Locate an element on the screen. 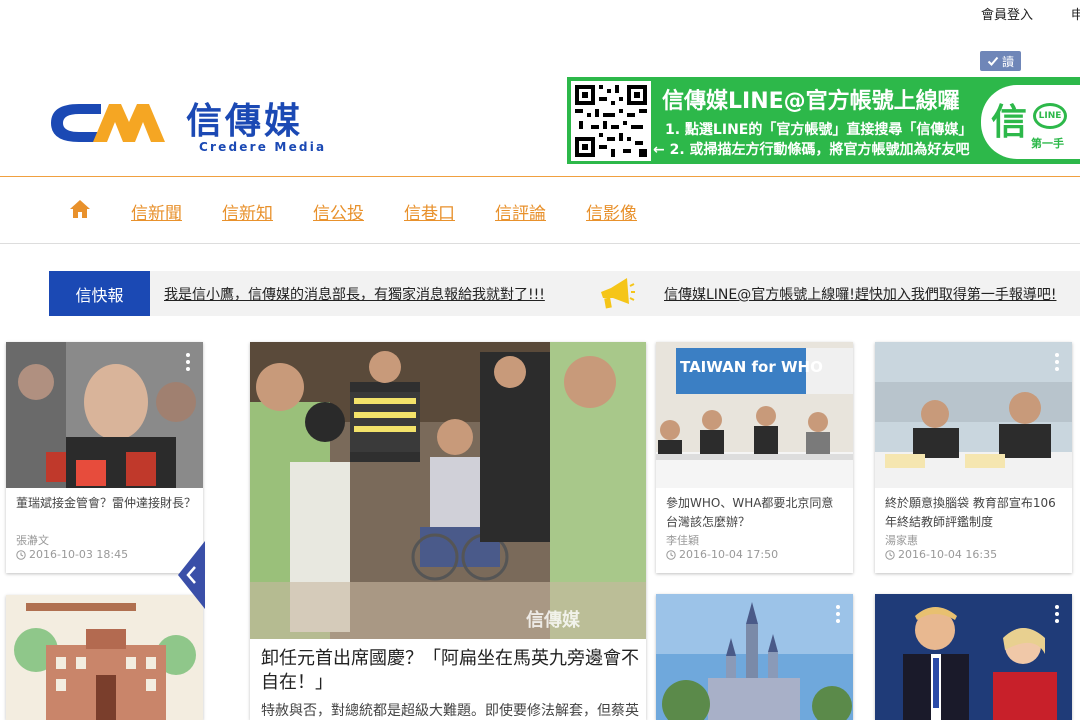 Image resolution: width=1080 pixels, height=720 pixels. logo-subtitle: Credere Media is located at coordinates (263, 147).